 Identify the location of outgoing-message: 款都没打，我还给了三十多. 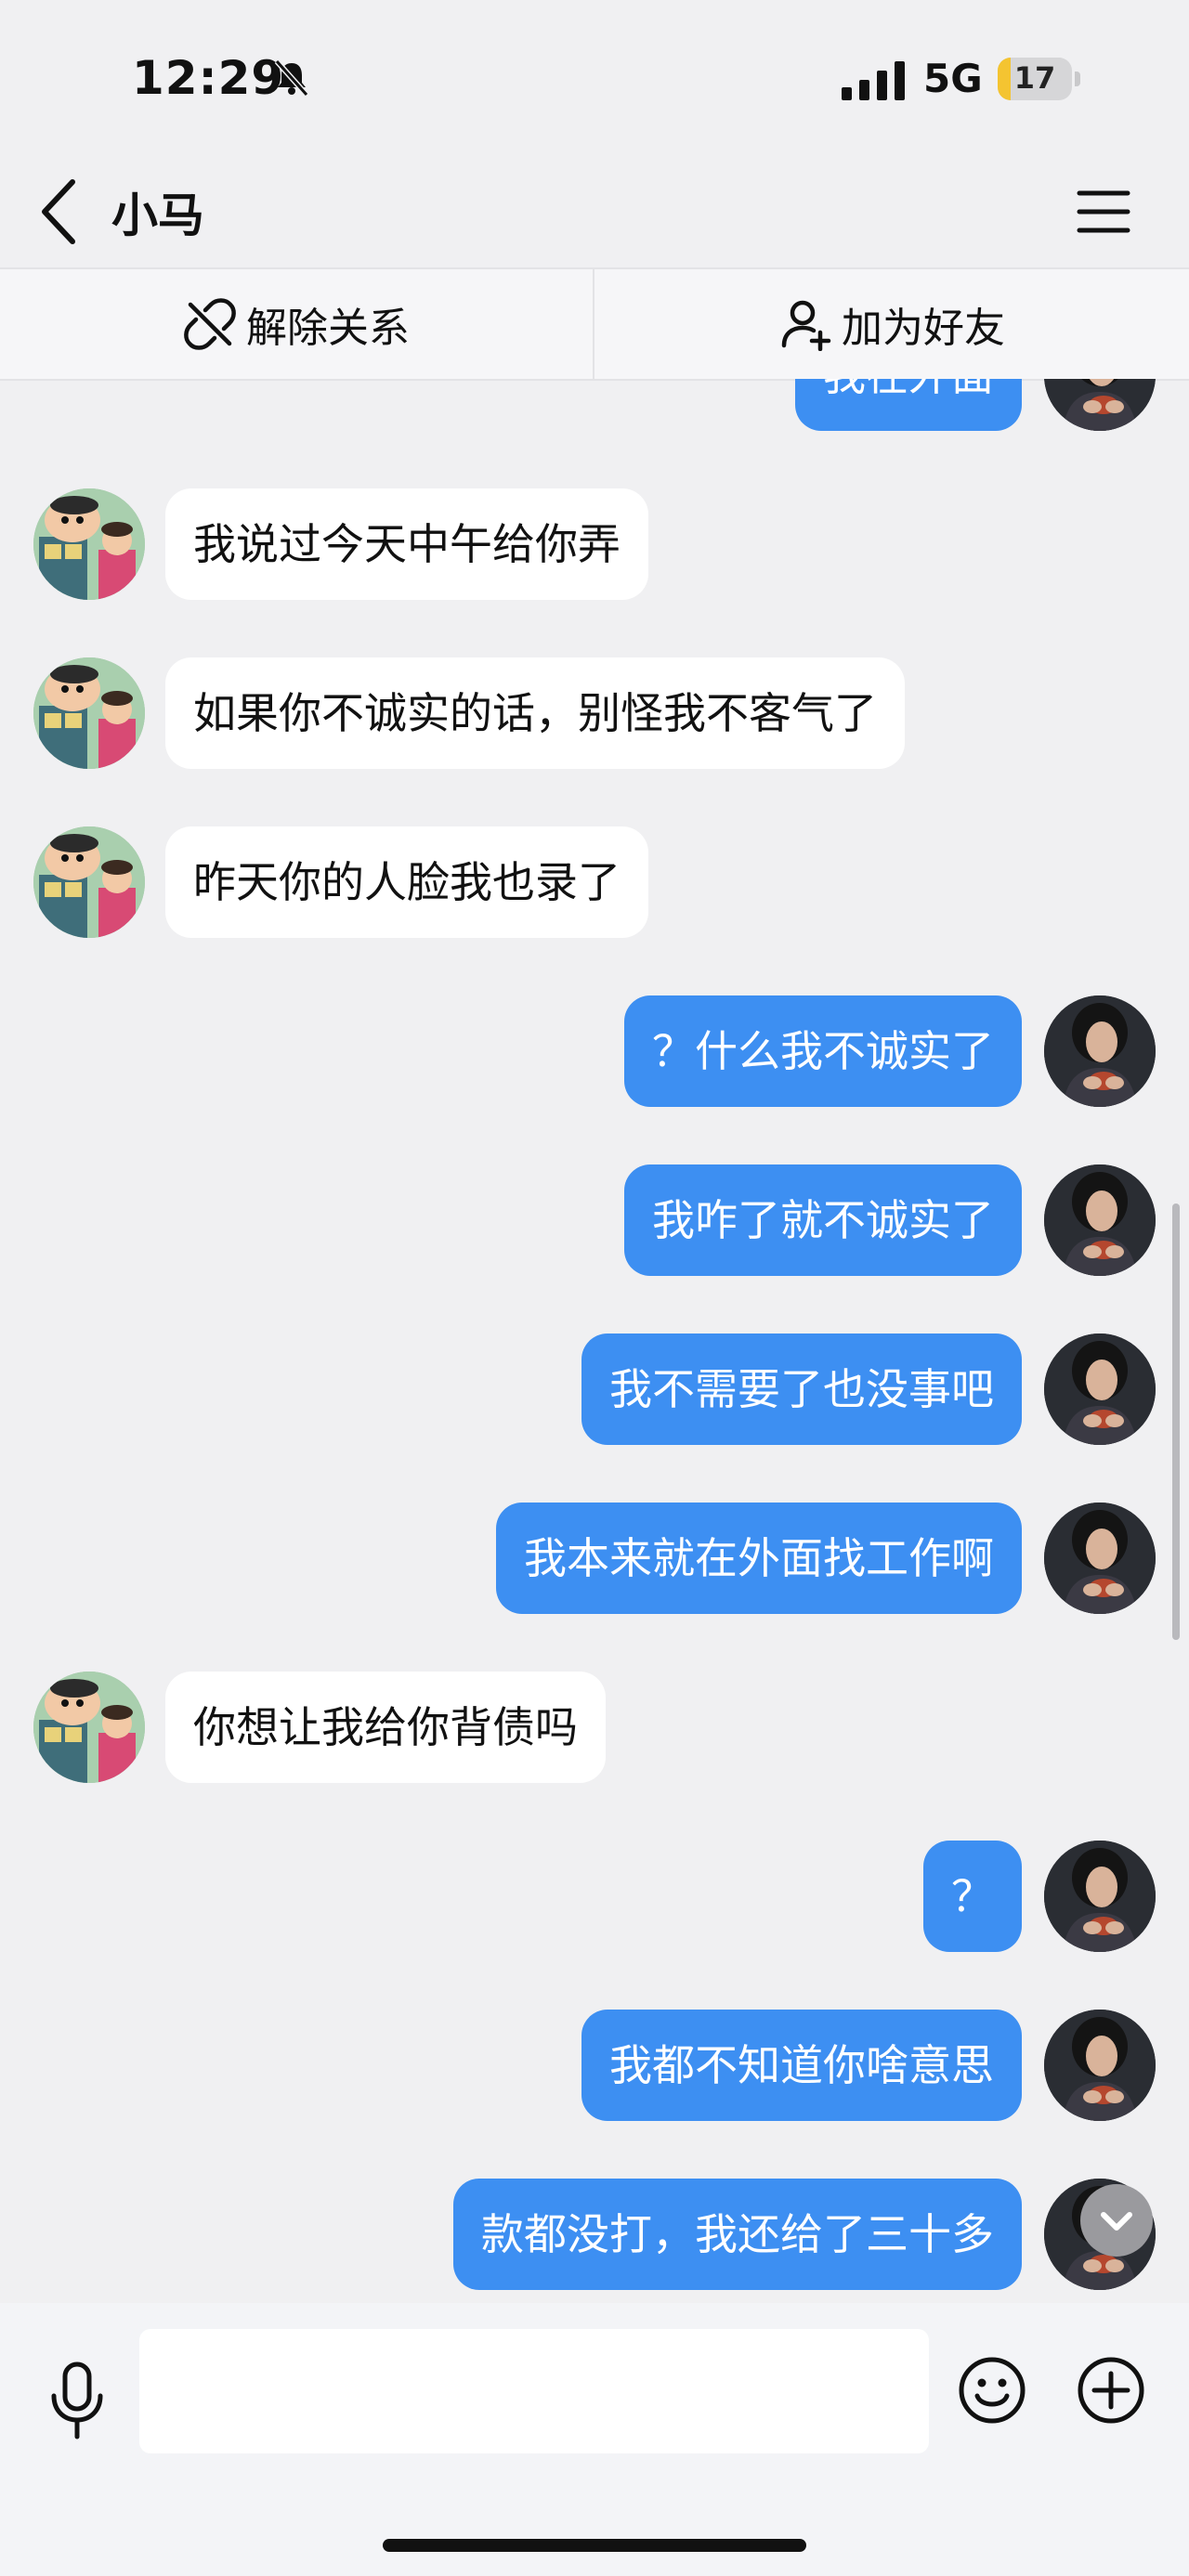
(594, 2234).